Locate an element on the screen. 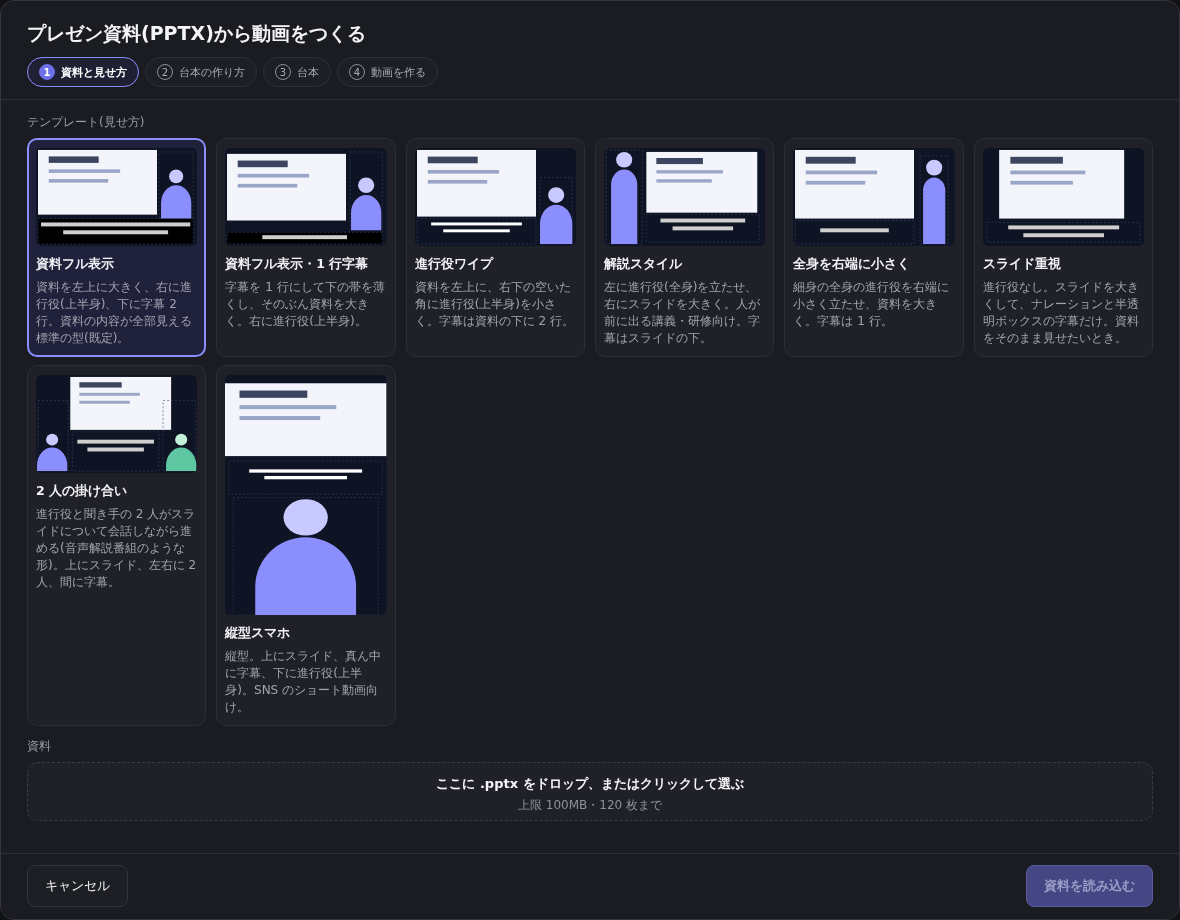 The width and height of the screenshot is (1180, 920). template-description: 左に進行役(全身)を立たせ、右にスライドを大きく。人が前に出る講義・研修向け。字幕はスライドの下。 is located at coordinates (682, 313).